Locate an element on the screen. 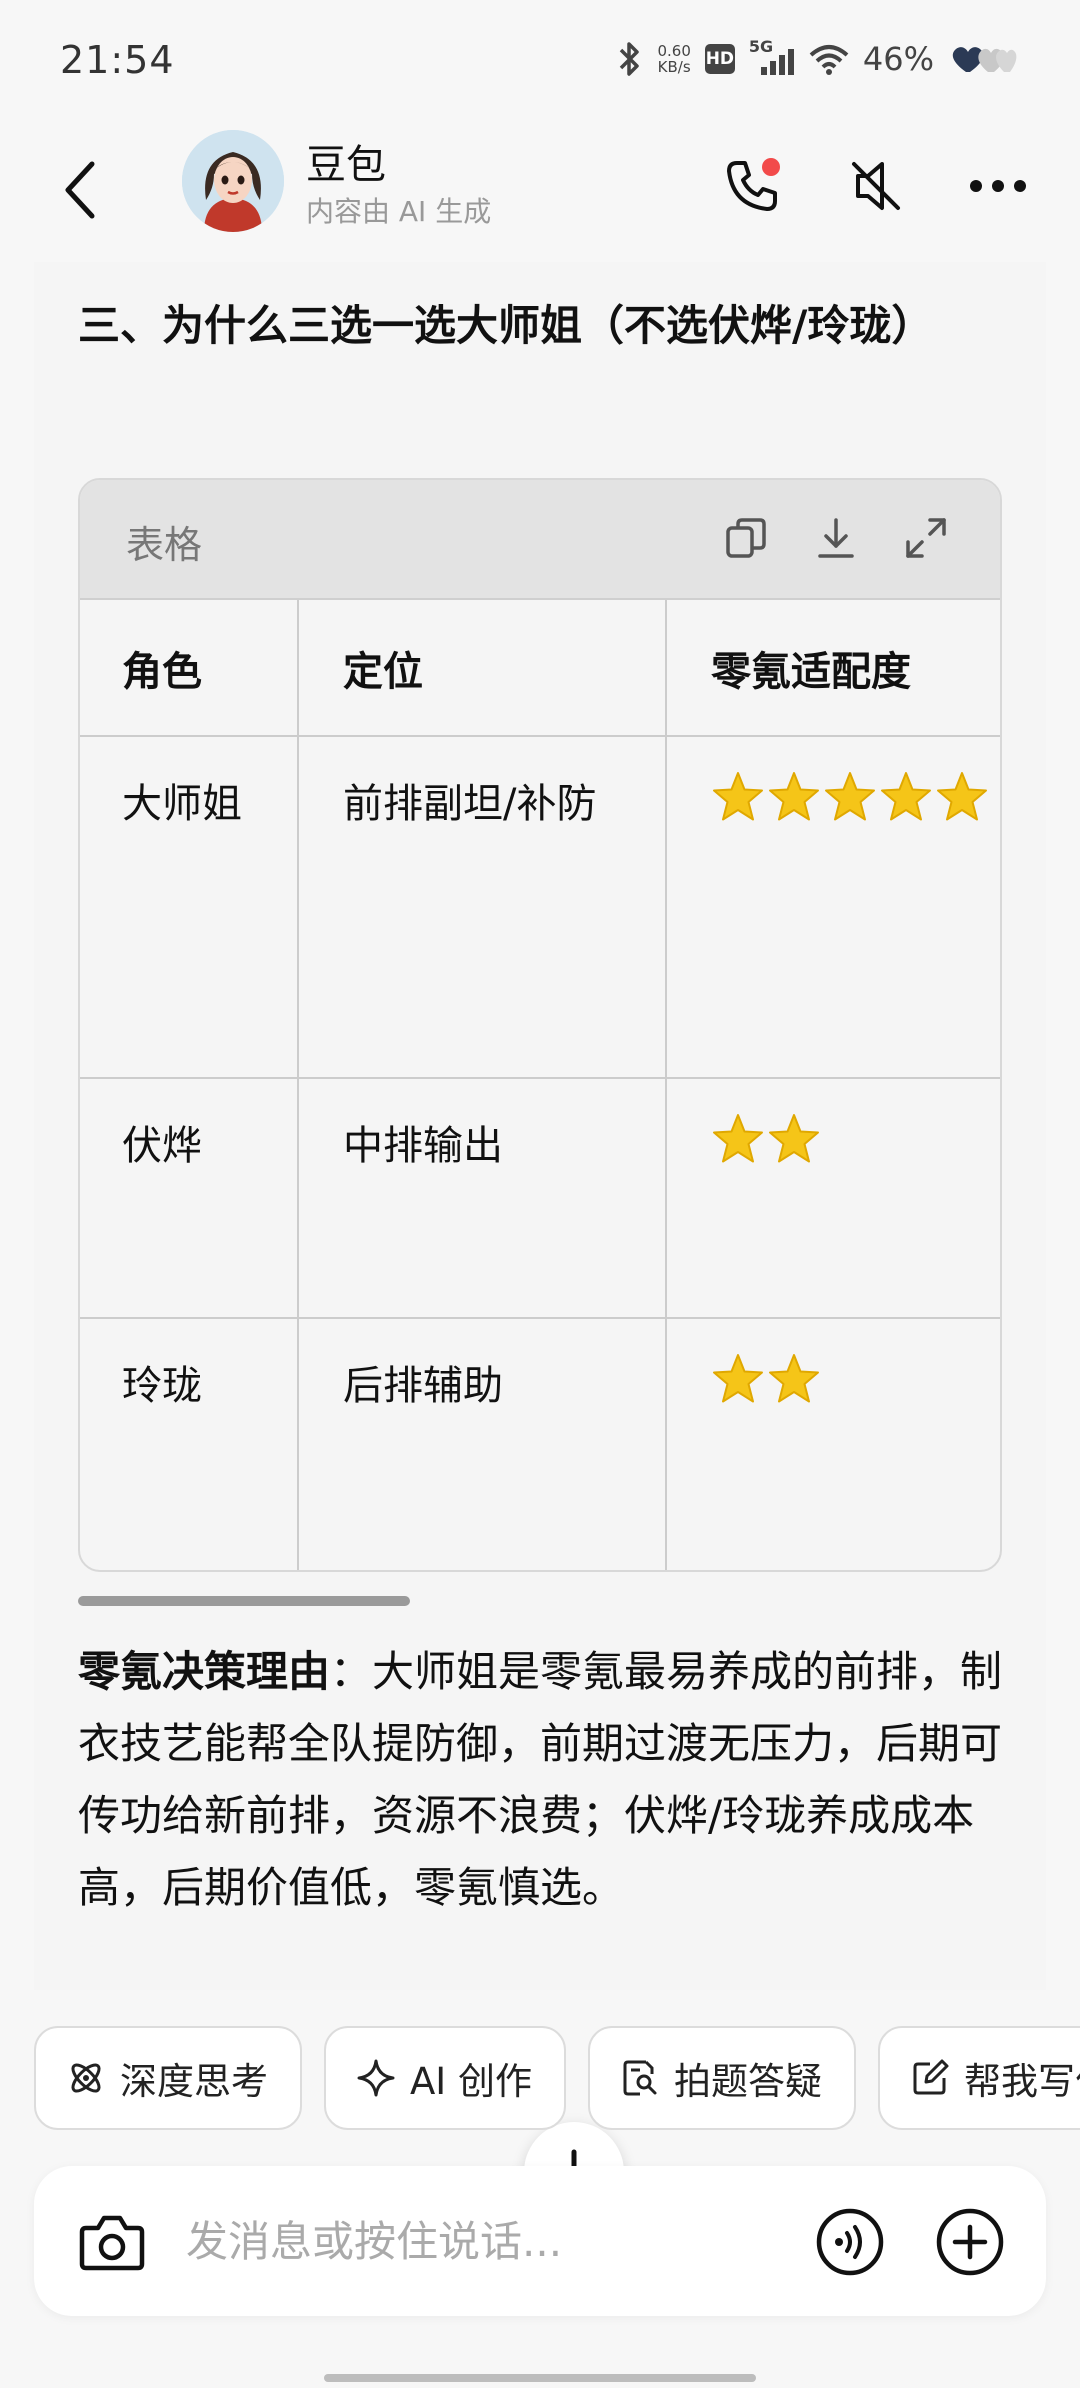 The image size is (1080, 2388). role-cell: 玲珑 is located at coordinates (189, 1444).